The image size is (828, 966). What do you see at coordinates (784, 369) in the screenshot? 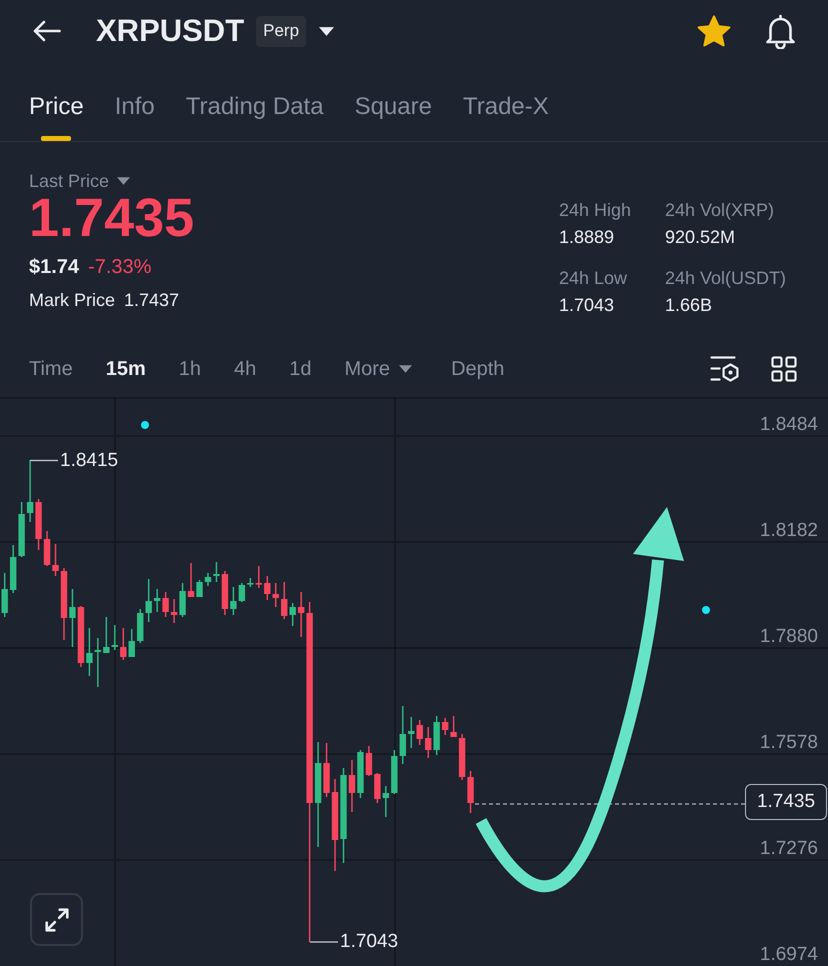
I see `grid-layout-icon` at bounding box center [784, 369].